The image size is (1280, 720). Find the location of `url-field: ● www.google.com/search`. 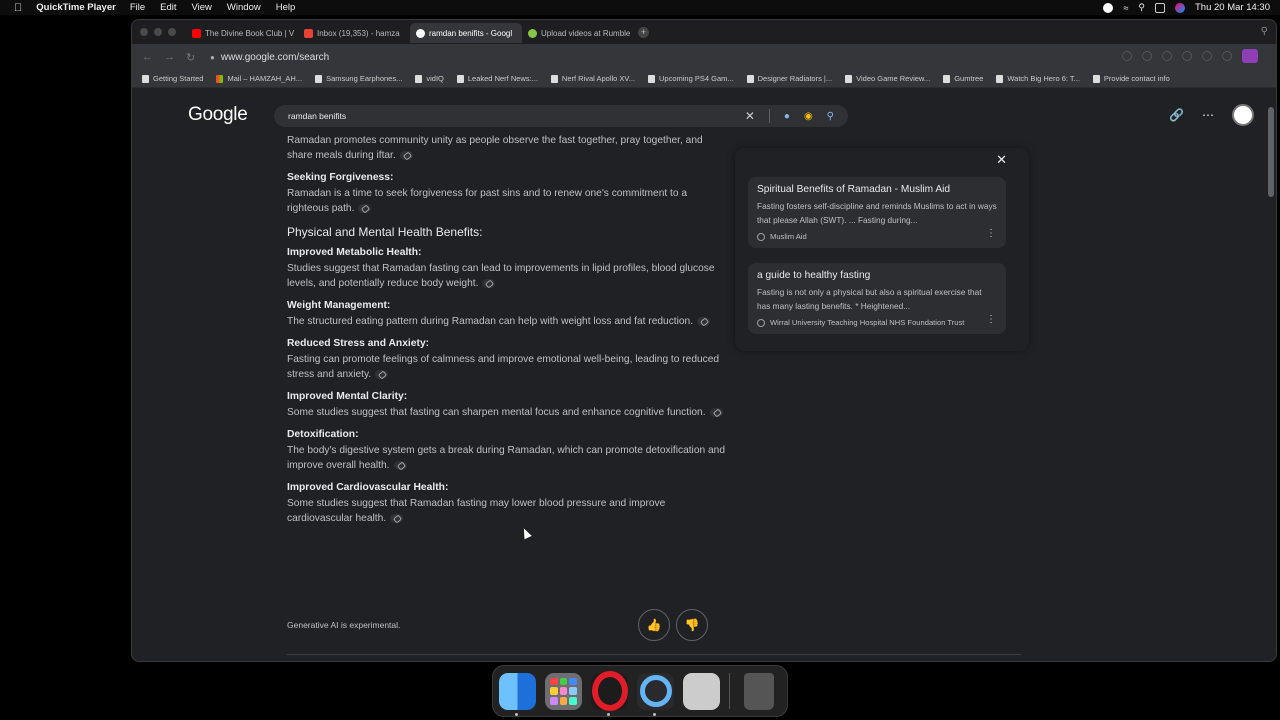

url-field: ● www.google.com/search is located at coordinates (269, 57).